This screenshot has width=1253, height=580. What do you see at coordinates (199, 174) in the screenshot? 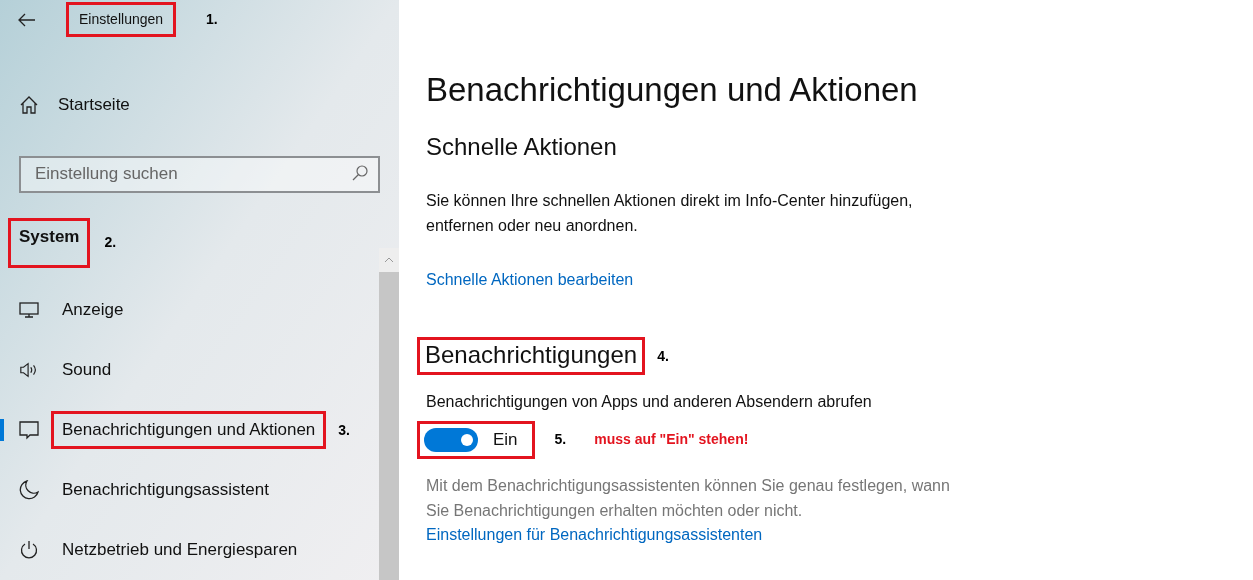
I see `search-field: Einstellung suchen` at bounding box center [199, 174].